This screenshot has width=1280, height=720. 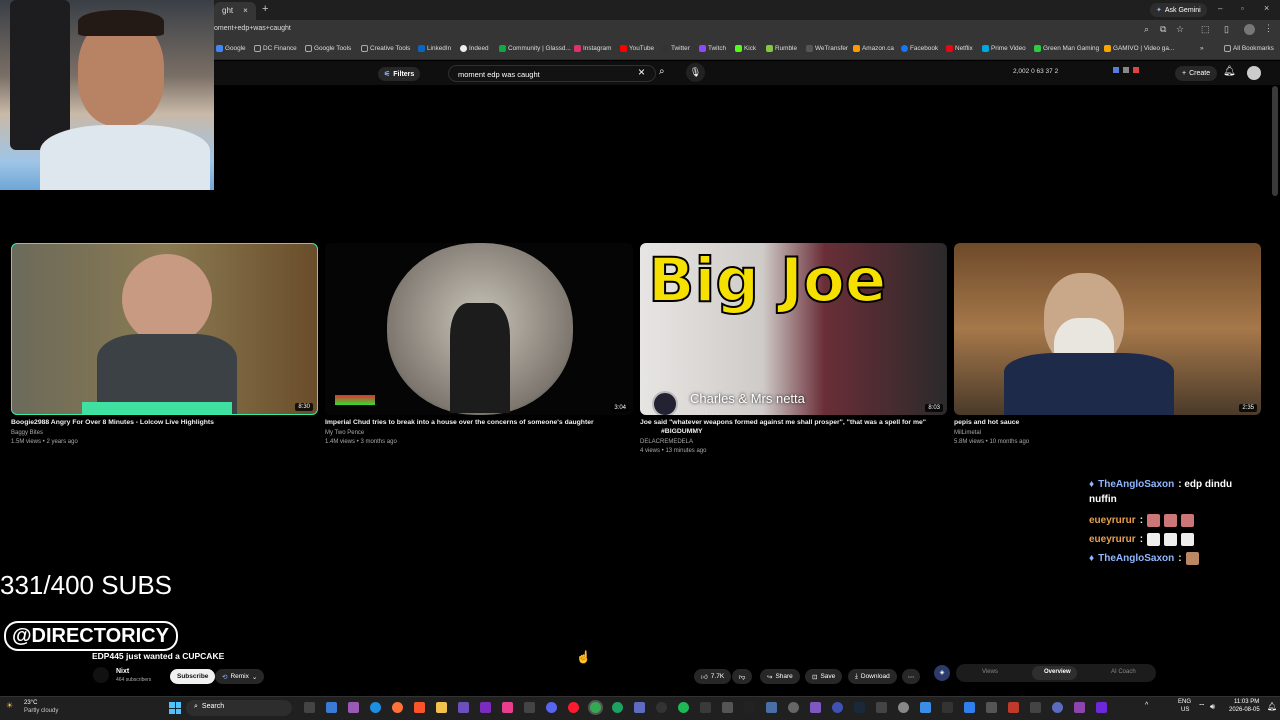 What do you see at coordinates (1268, 28) in the screenshot?
I see `menu-icon: ⋮` at bounding box center [1268, 28].